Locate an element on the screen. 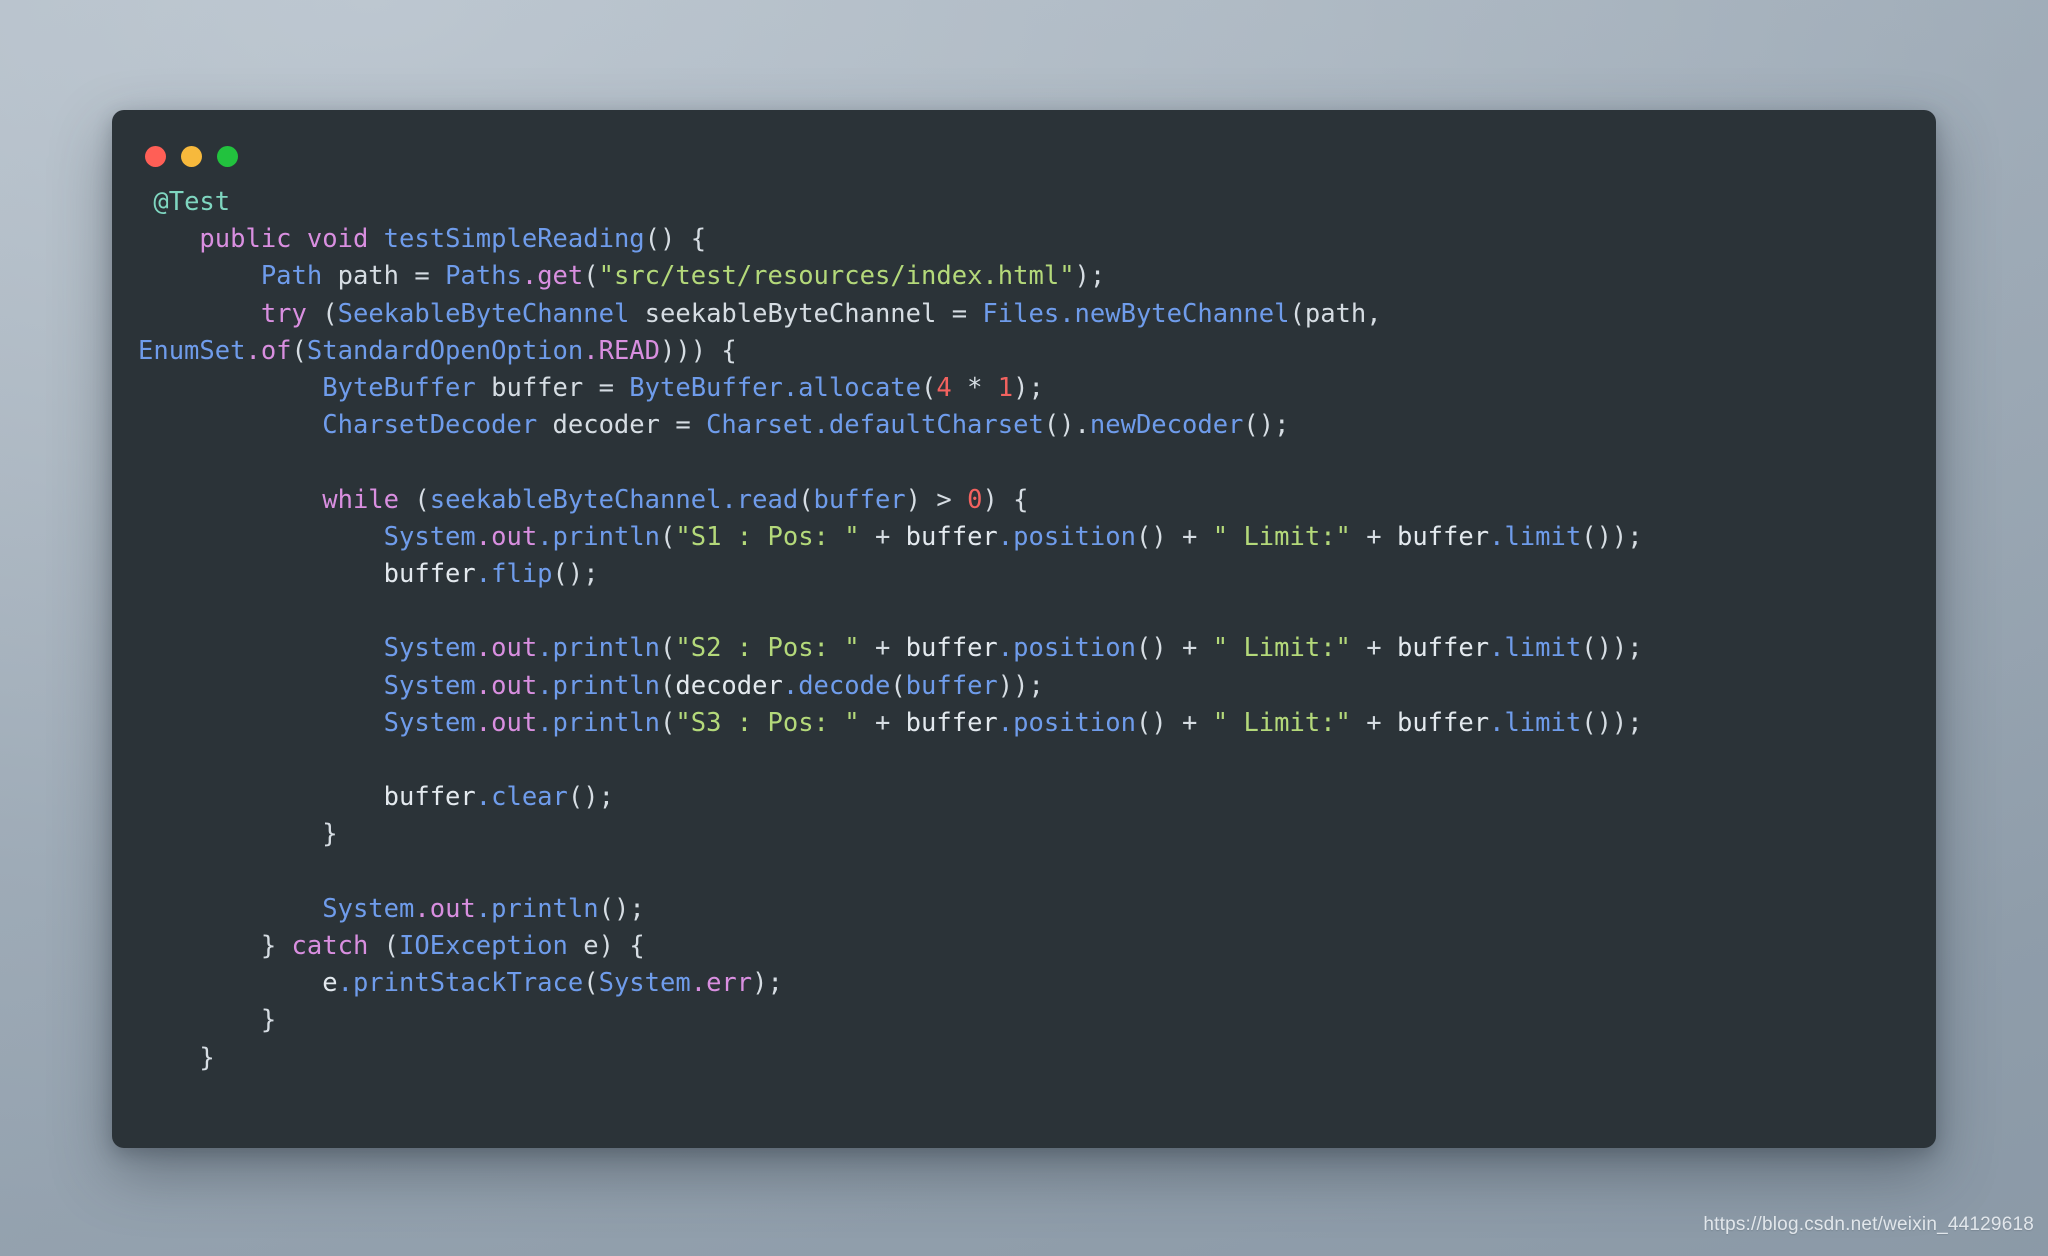  code-token: .flip is located at coordinates (514, 574).